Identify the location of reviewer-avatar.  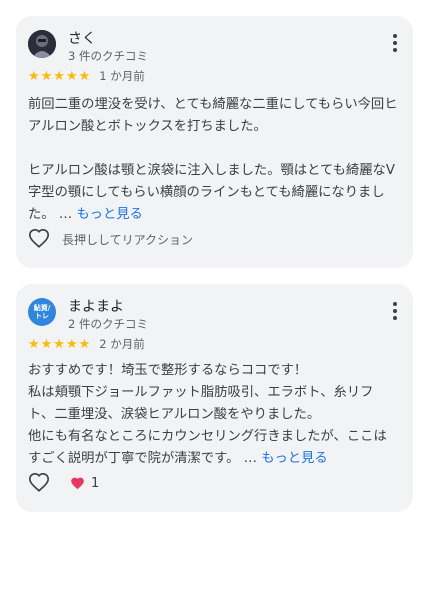
(42, 44).